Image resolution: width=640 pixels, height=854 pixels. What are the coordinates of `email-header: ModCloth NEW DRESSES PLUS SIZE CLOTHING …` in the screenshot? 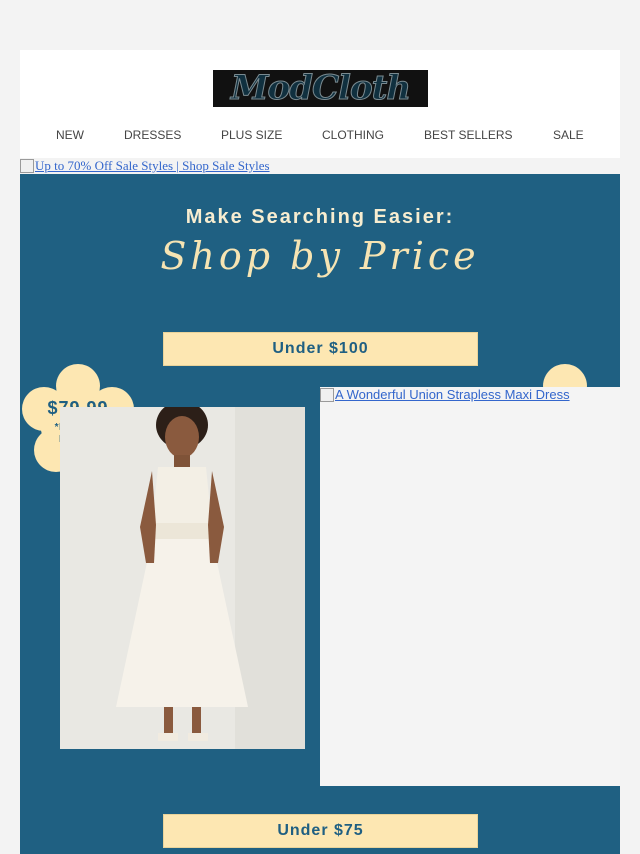 It's located at (320, 104).